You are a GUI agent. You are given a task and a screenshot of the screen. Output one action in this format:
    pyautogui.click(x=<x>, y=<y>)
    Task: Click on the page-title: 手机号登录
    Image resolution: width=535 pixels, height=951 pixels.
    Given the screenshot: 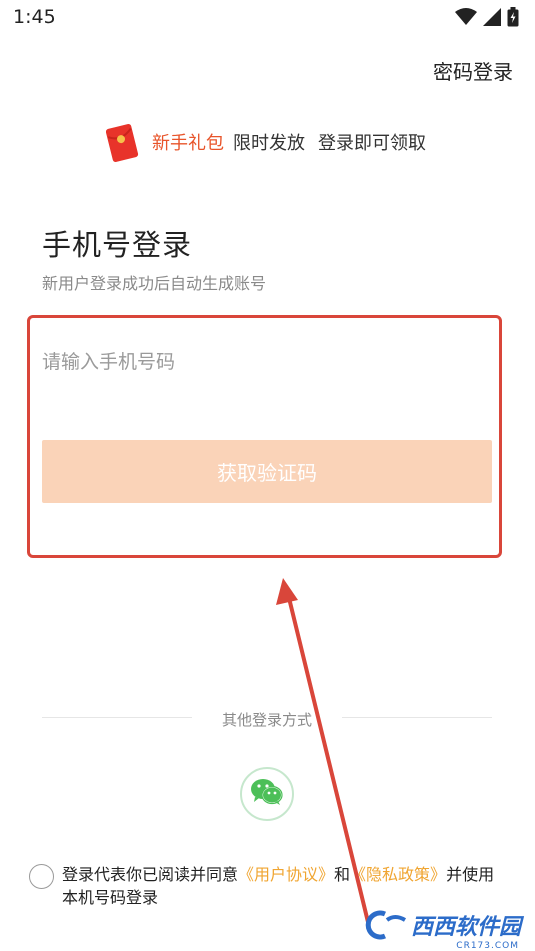 What is the action you would take?
    pyautogui.click(x=117, y=245)
    